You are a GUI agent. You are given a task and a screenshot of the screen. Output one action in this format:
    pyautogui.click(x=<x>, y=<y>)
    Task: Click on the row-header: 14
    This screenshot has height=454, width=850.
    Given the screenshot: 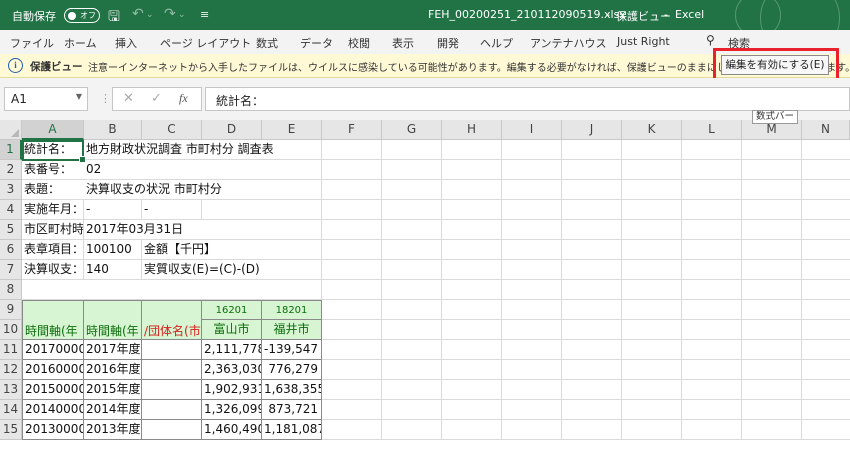 What is the action you would take?
    pyautogui.click(x=11, y=410)
    